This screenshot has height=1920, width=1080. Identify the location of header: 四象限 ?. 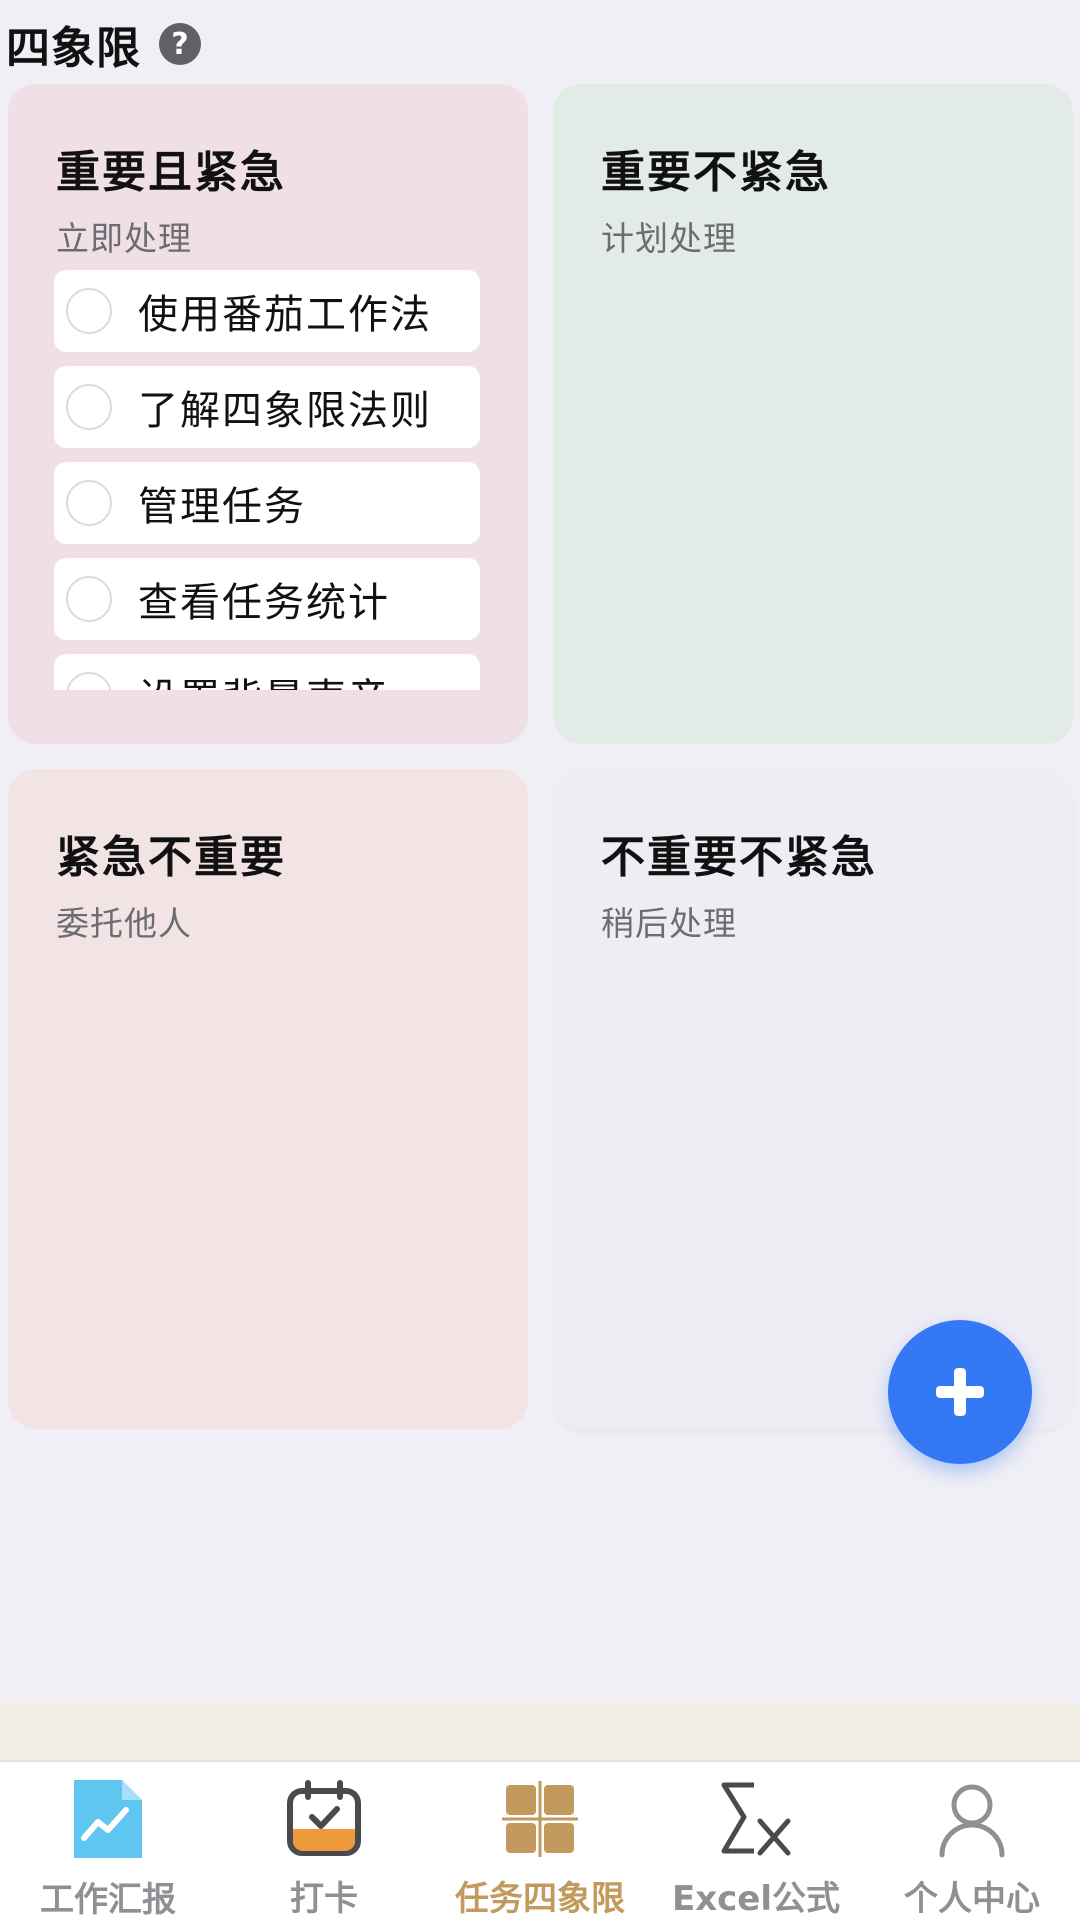
(103, 44).